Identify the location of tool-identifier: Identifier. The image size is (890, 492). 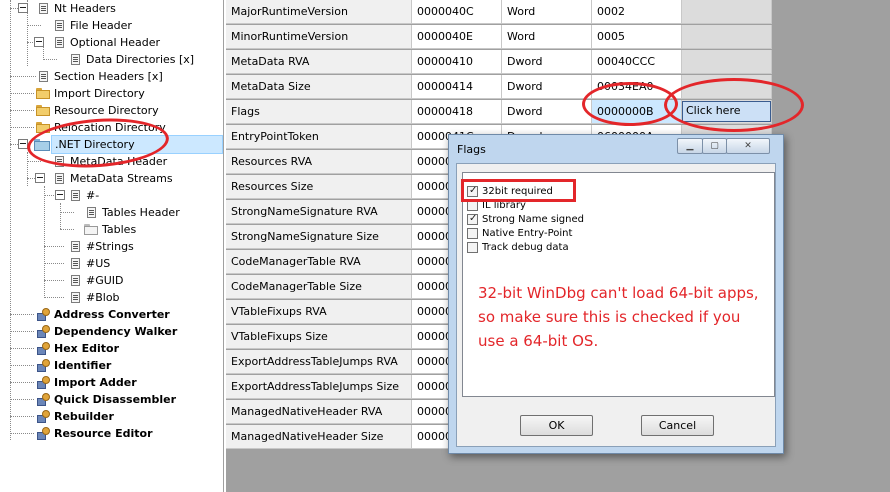
(110, 365).